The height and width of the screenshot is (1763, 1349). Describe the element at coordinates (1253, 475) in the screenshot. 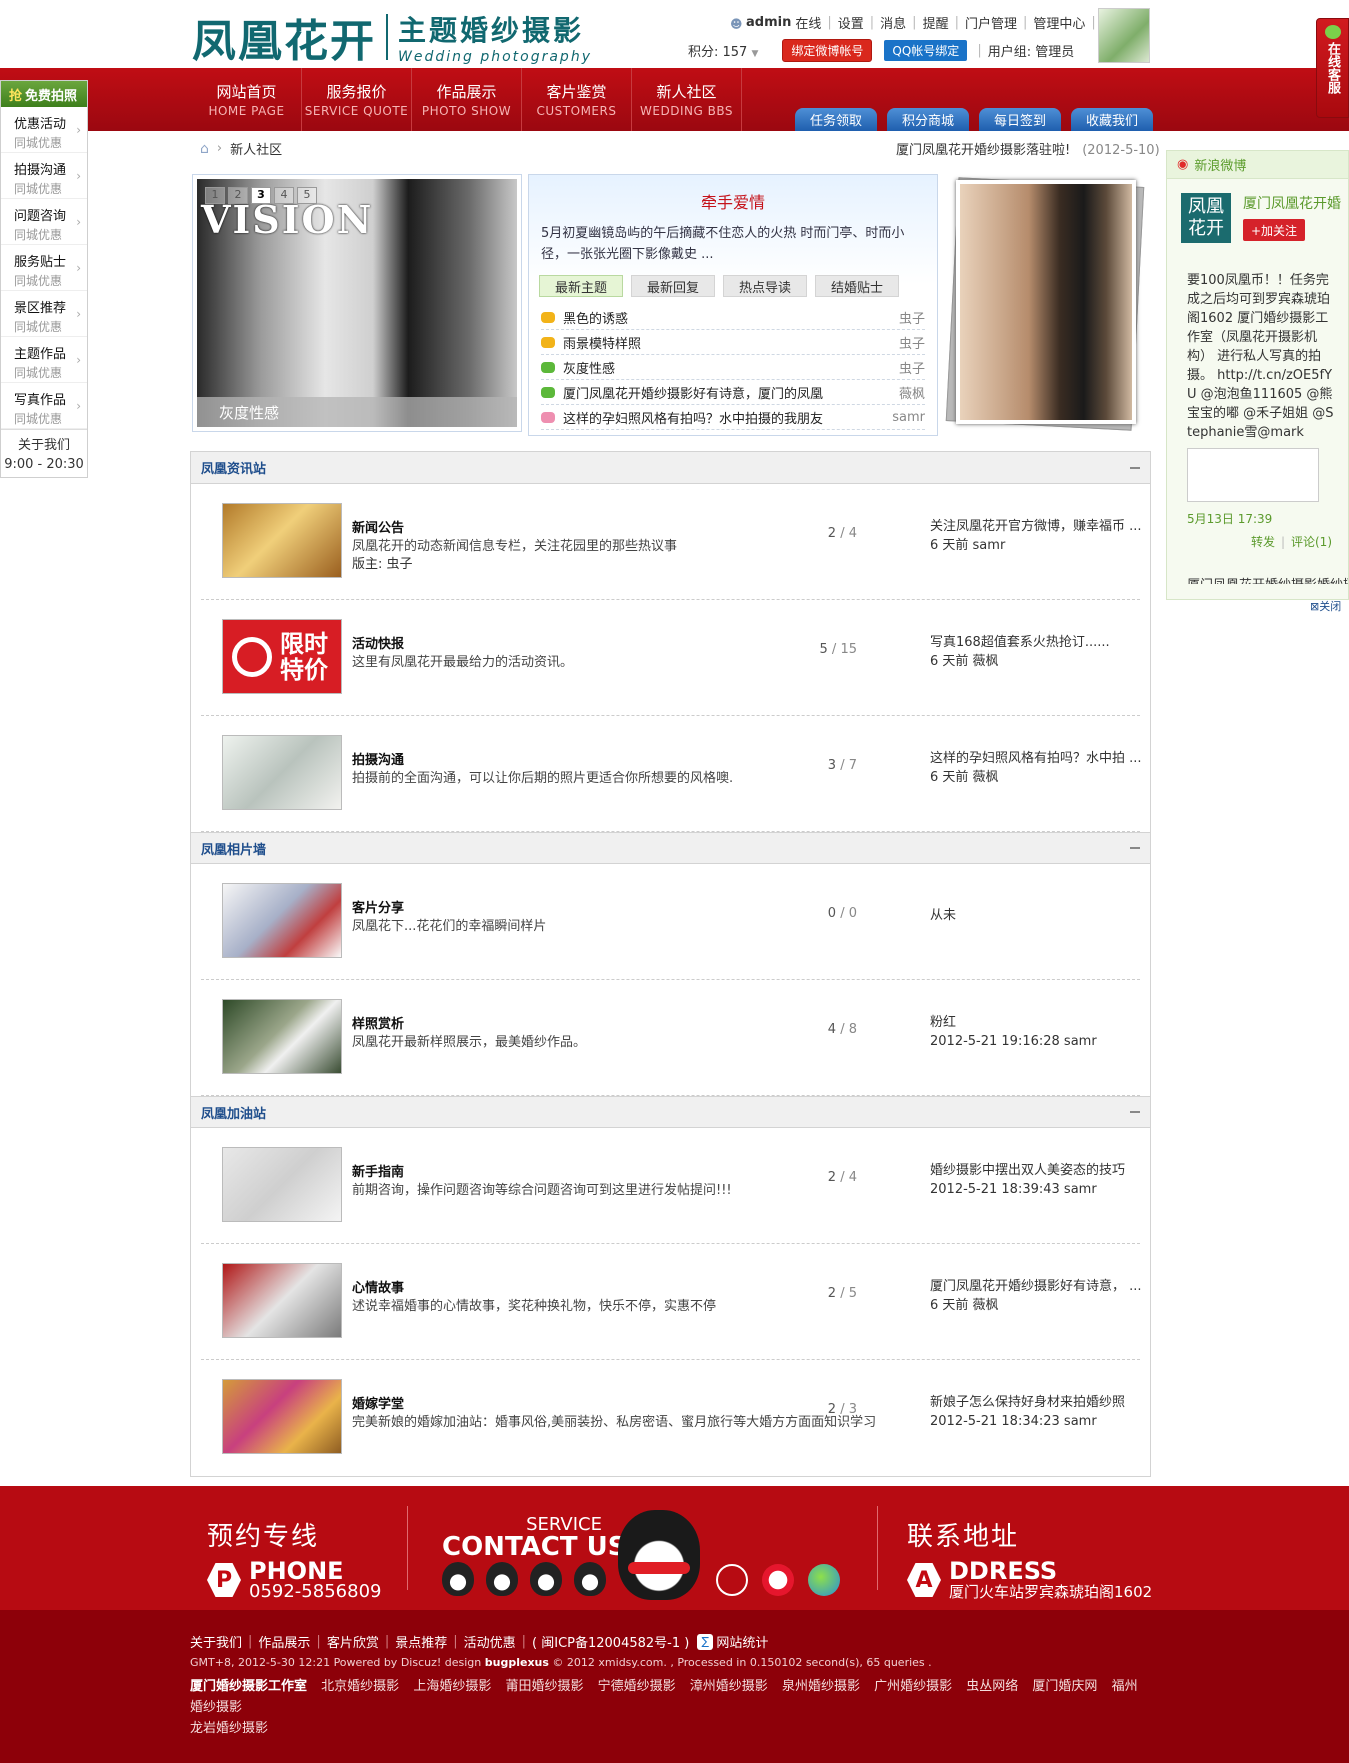

I see `weibo-post-image` at that location.